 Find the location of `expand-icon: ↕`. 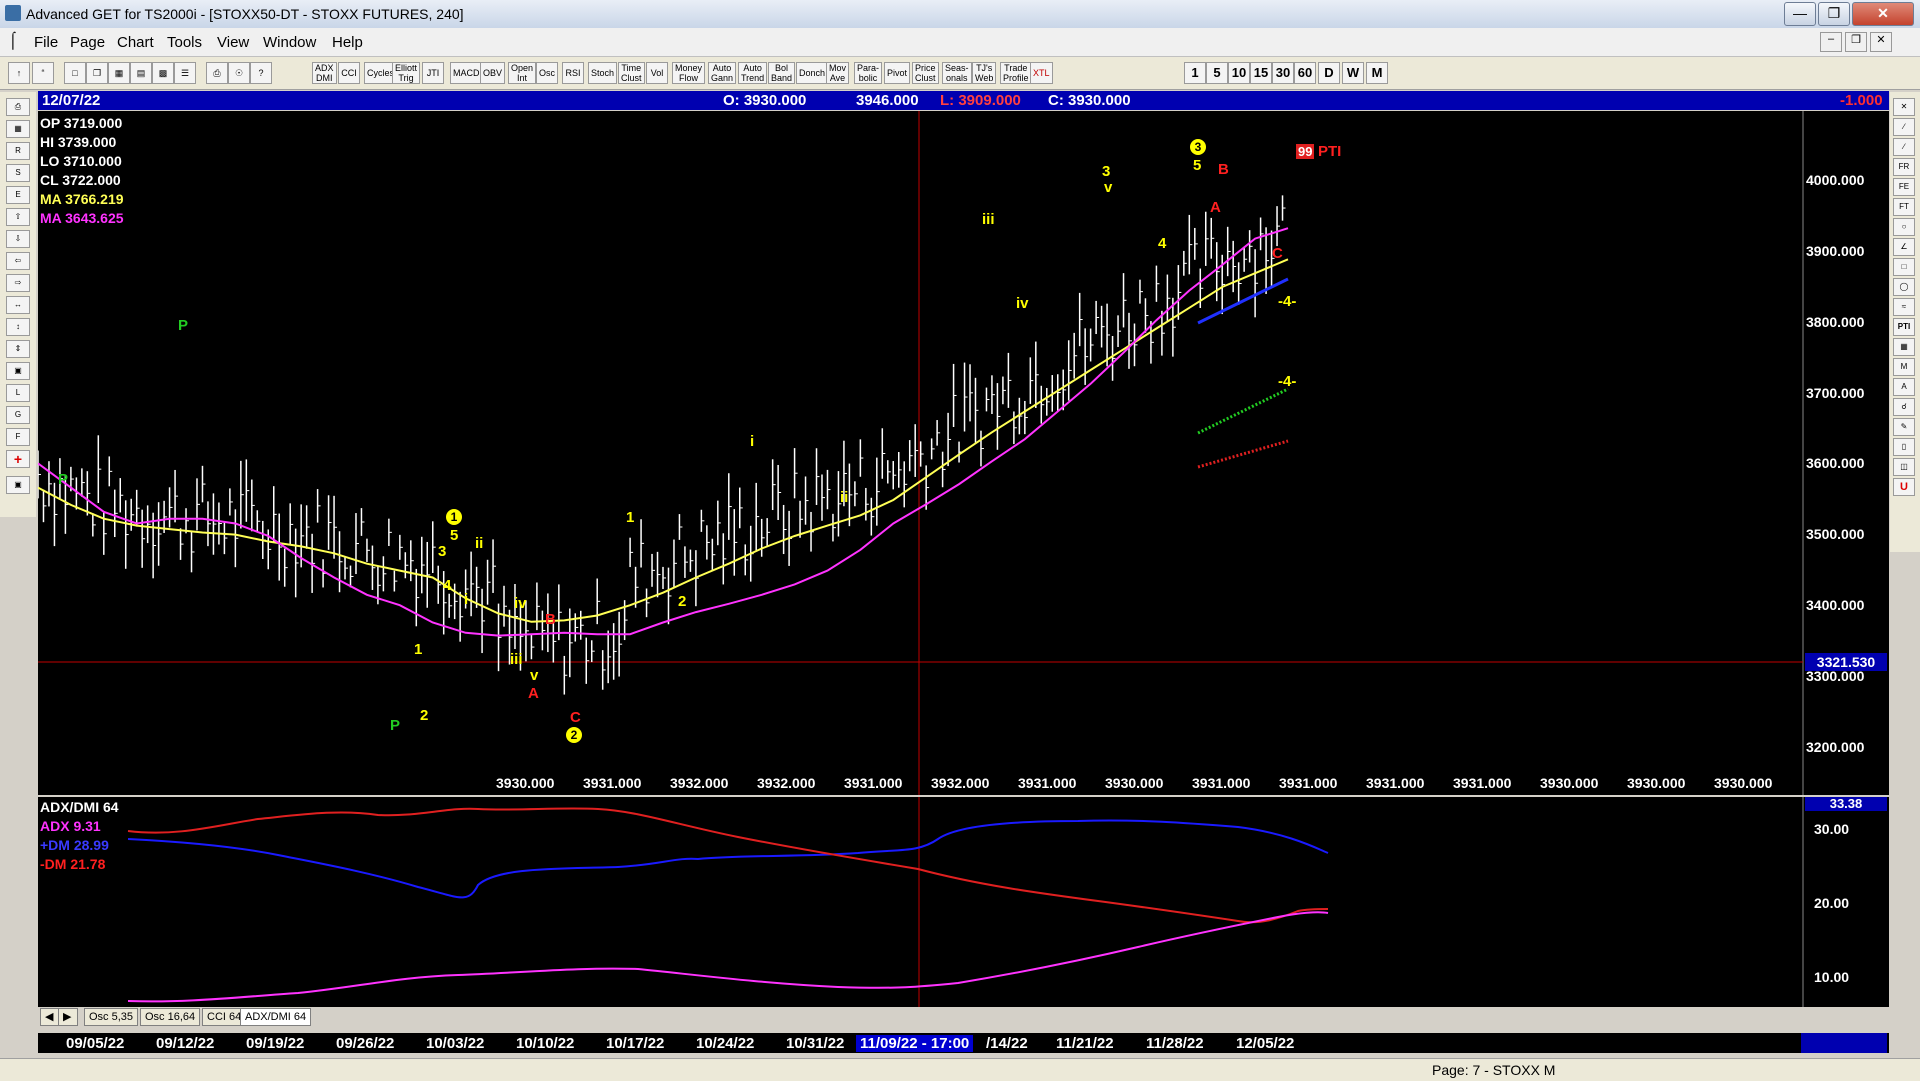

expand-icon: ↕ is located at coordinates (18, 327).